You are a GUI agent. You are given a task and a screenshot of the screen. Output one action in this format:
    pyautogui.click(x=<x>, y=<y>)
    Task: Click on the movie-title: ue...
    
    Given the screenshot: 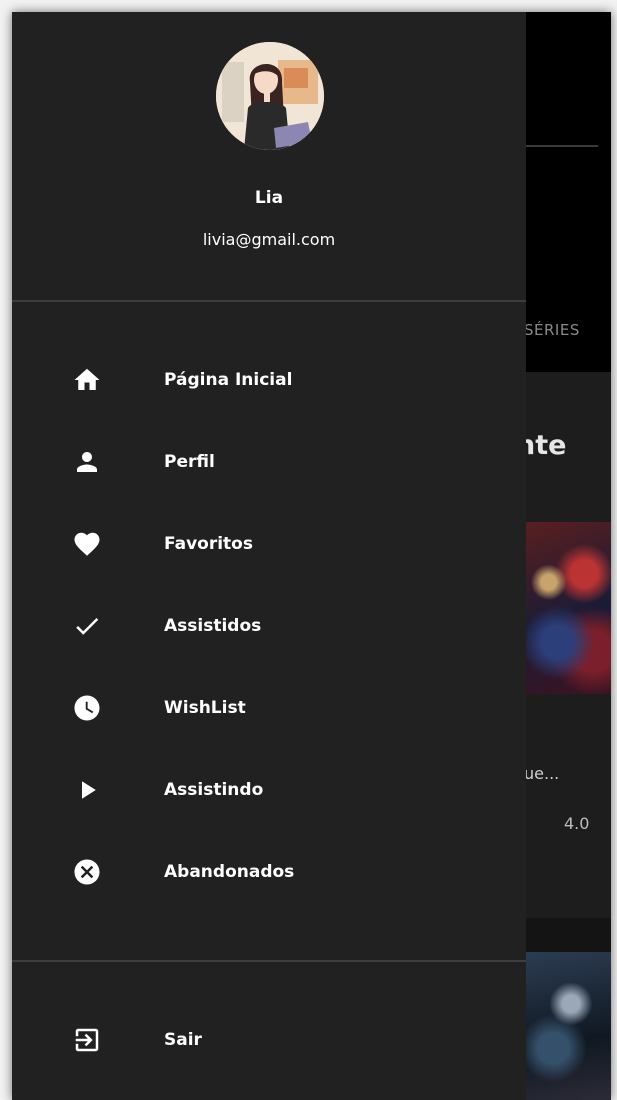 What is the action you would take?
    pyautogui.click(x=542, y=773)
    